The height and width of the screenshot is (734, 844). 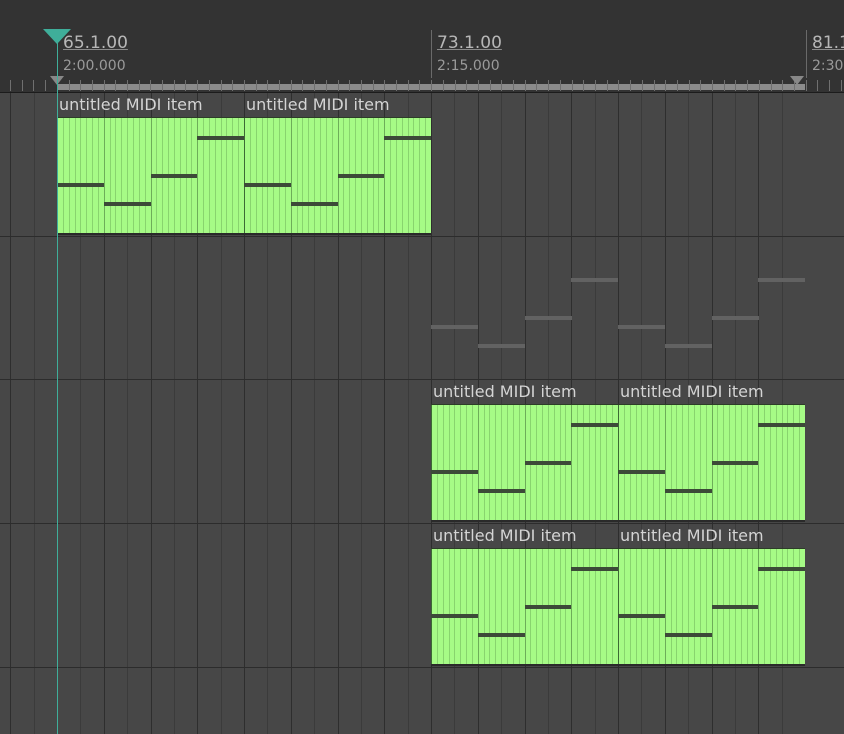 What do you see at coordinates (57, 382) in the screenshot?
I see `playhead-line` at bounding box center [57, 382].